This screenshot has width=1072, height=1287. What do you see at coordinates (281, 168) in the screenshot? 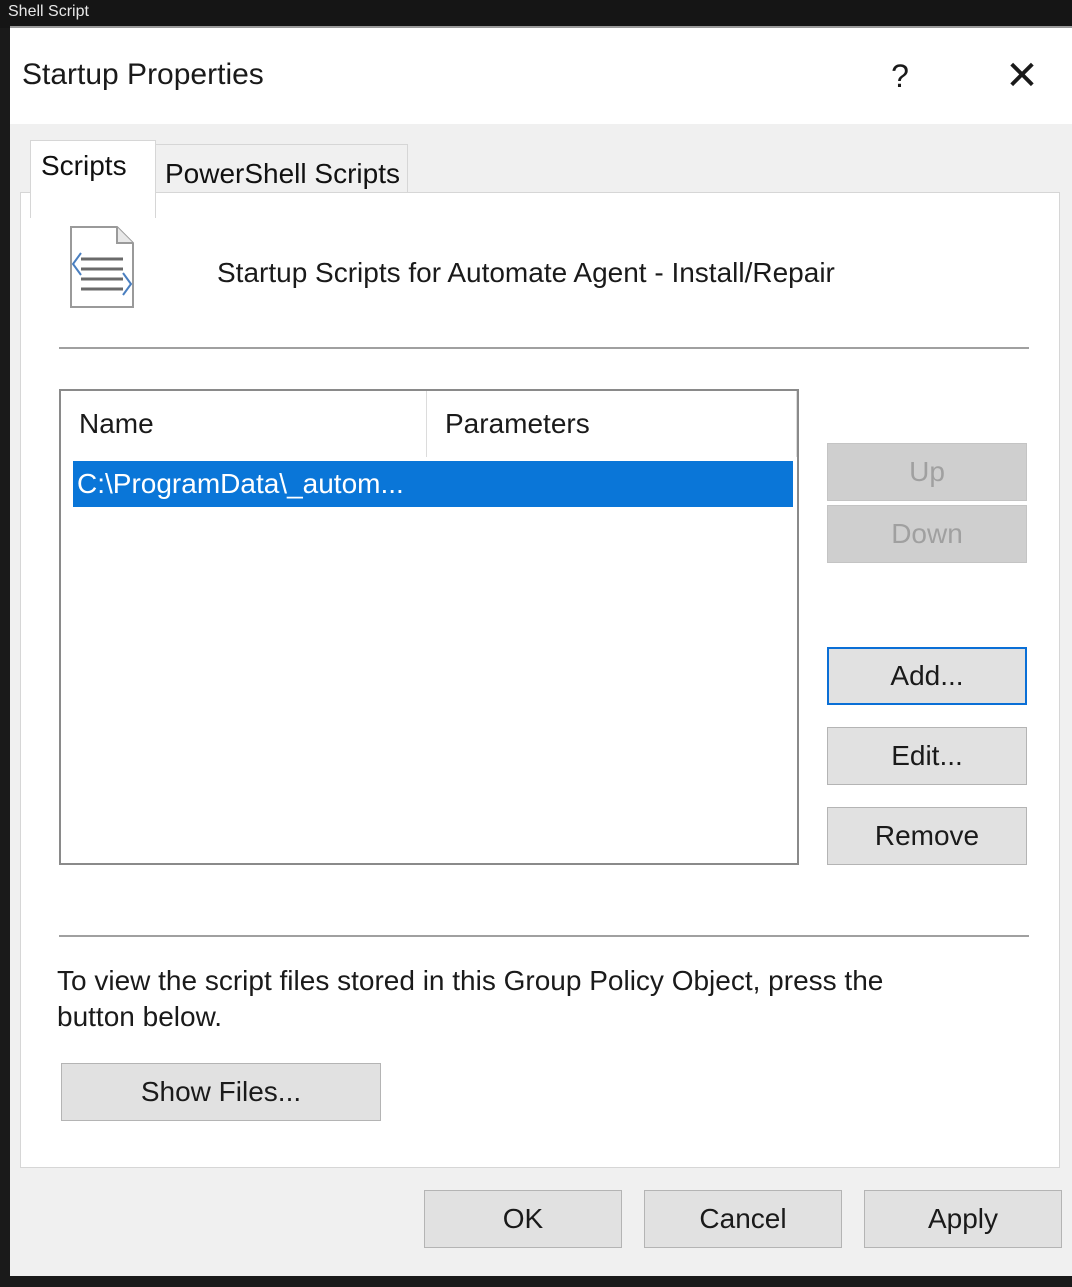
I see `tab-powershell-scripts: PowerShell Scripts` at bounding box center [281, 168].